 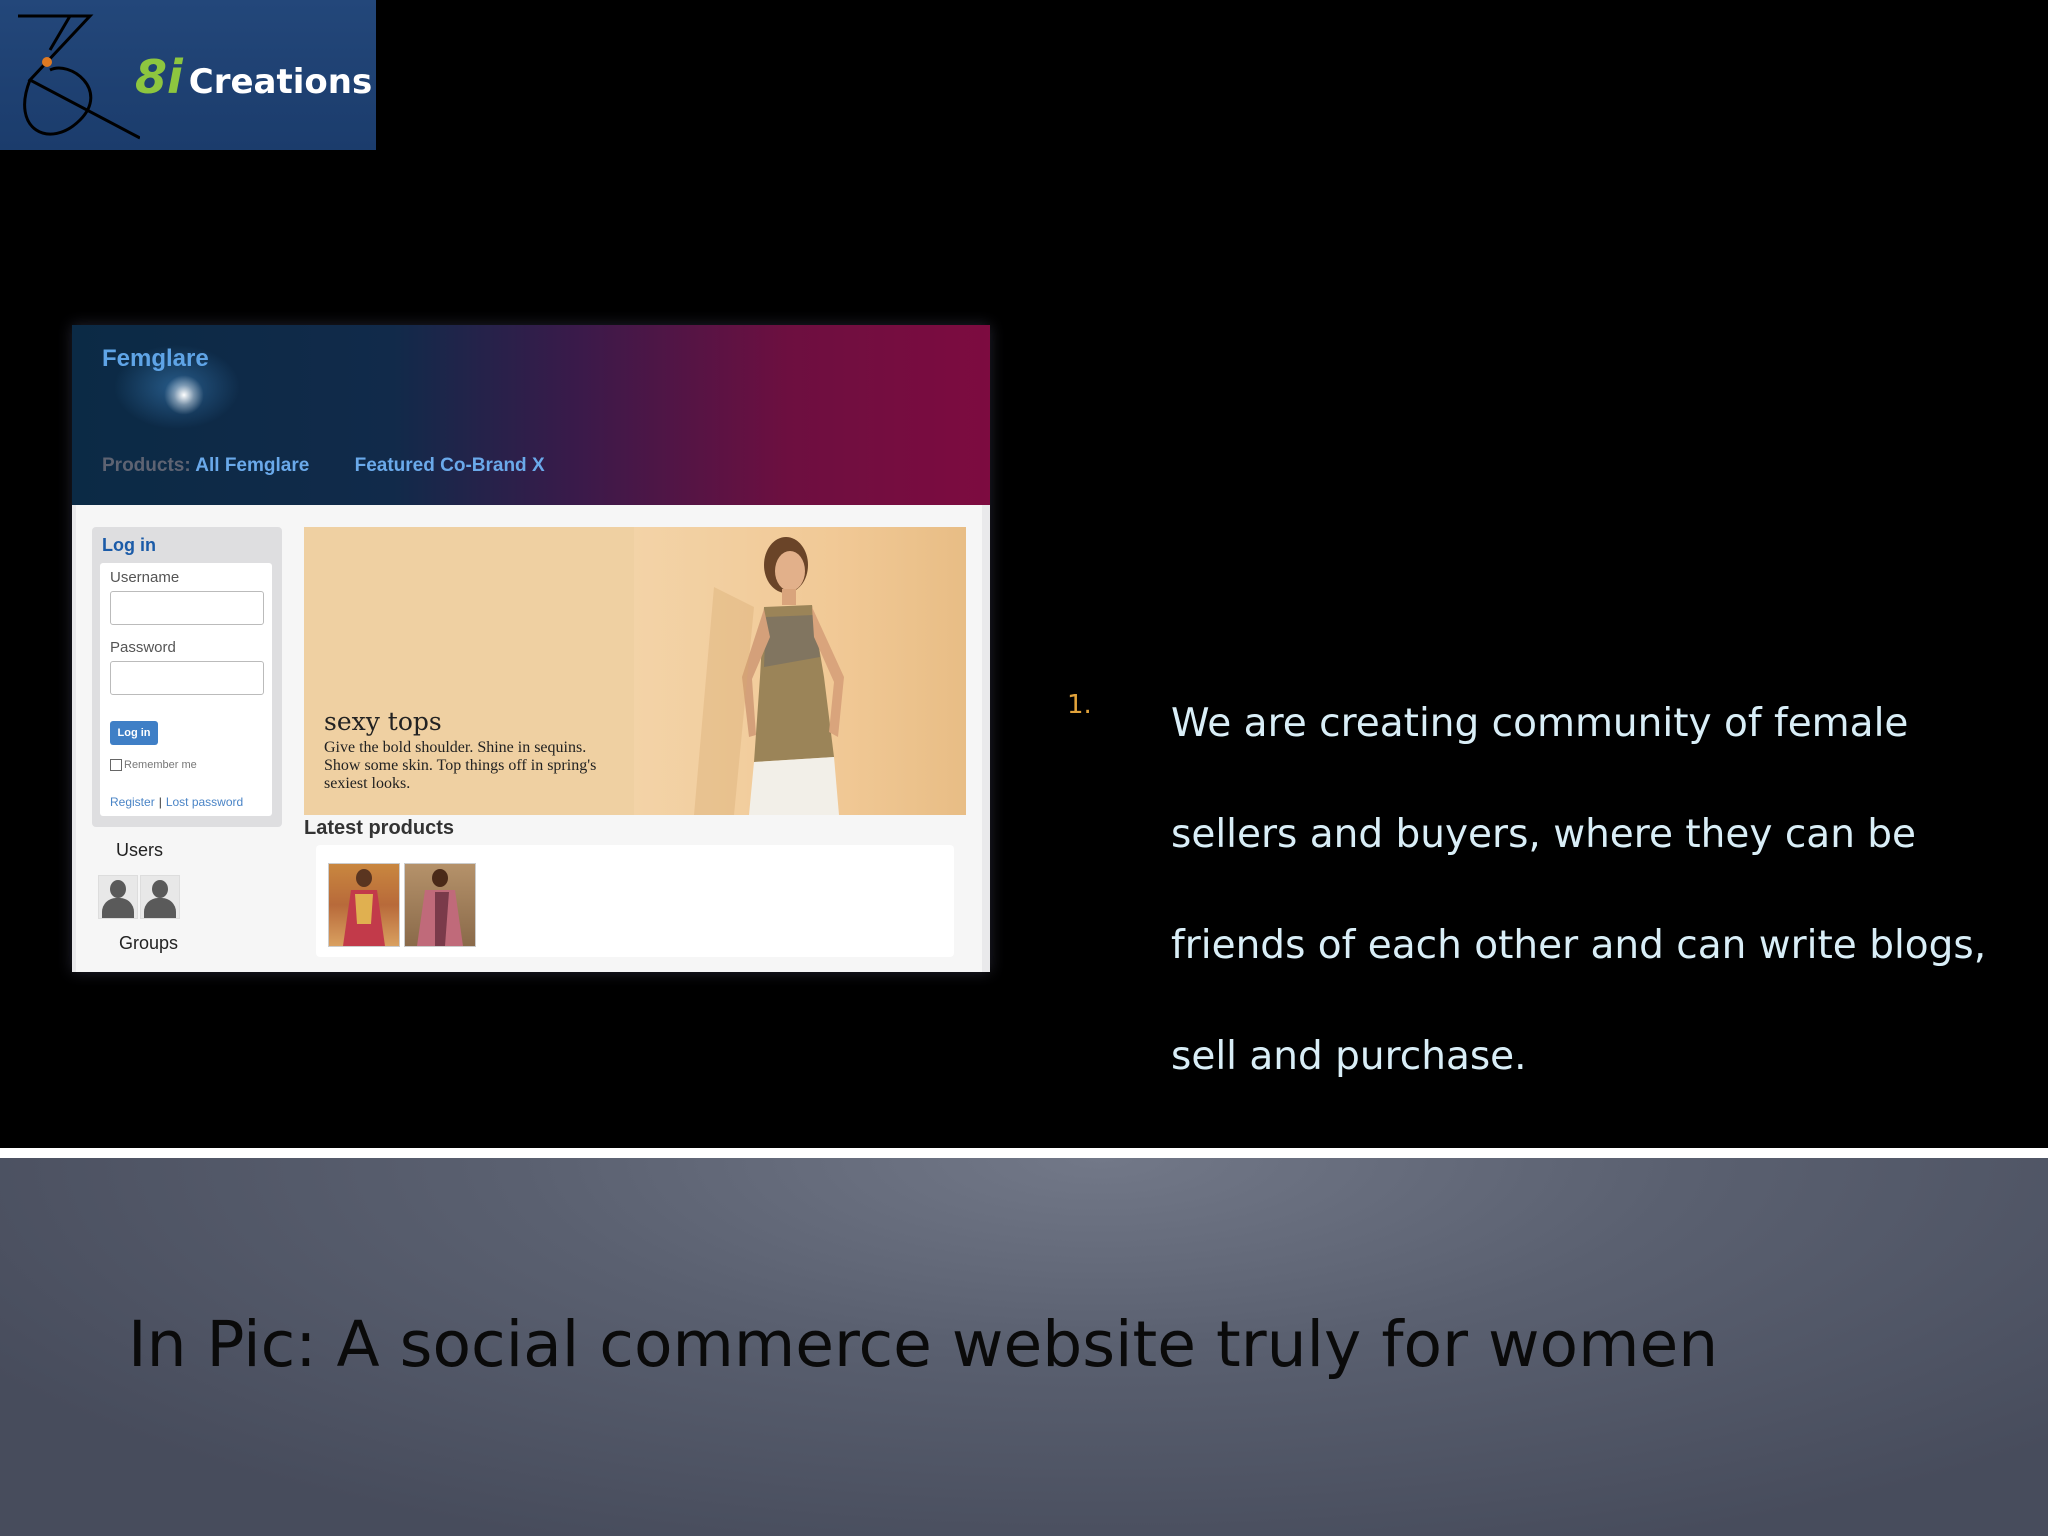 I want to click on username-input, so click(x=187, y=608).